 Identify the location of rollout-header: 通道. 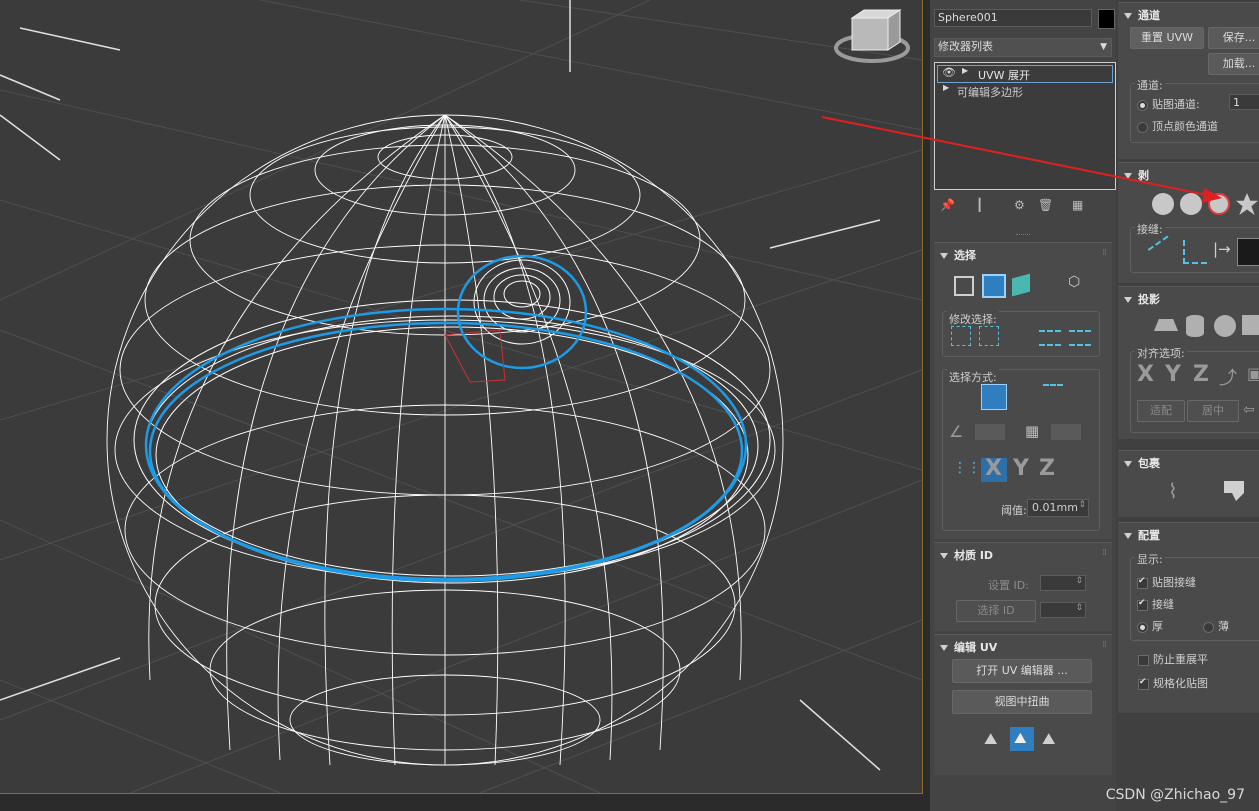
(1142, 15).